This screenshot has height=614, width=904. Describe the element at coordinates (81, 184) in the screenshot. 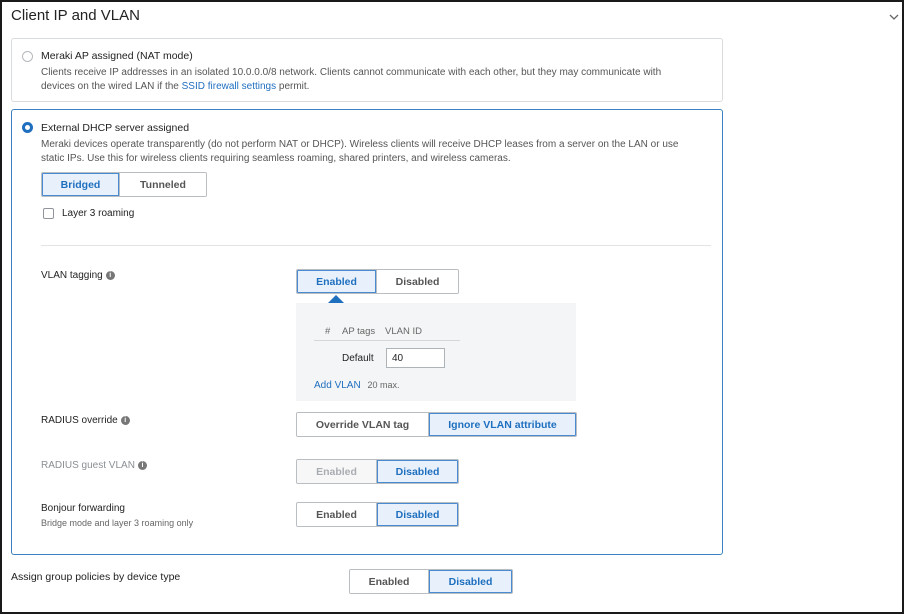

I see `bridged-option: Bridged` at that location.